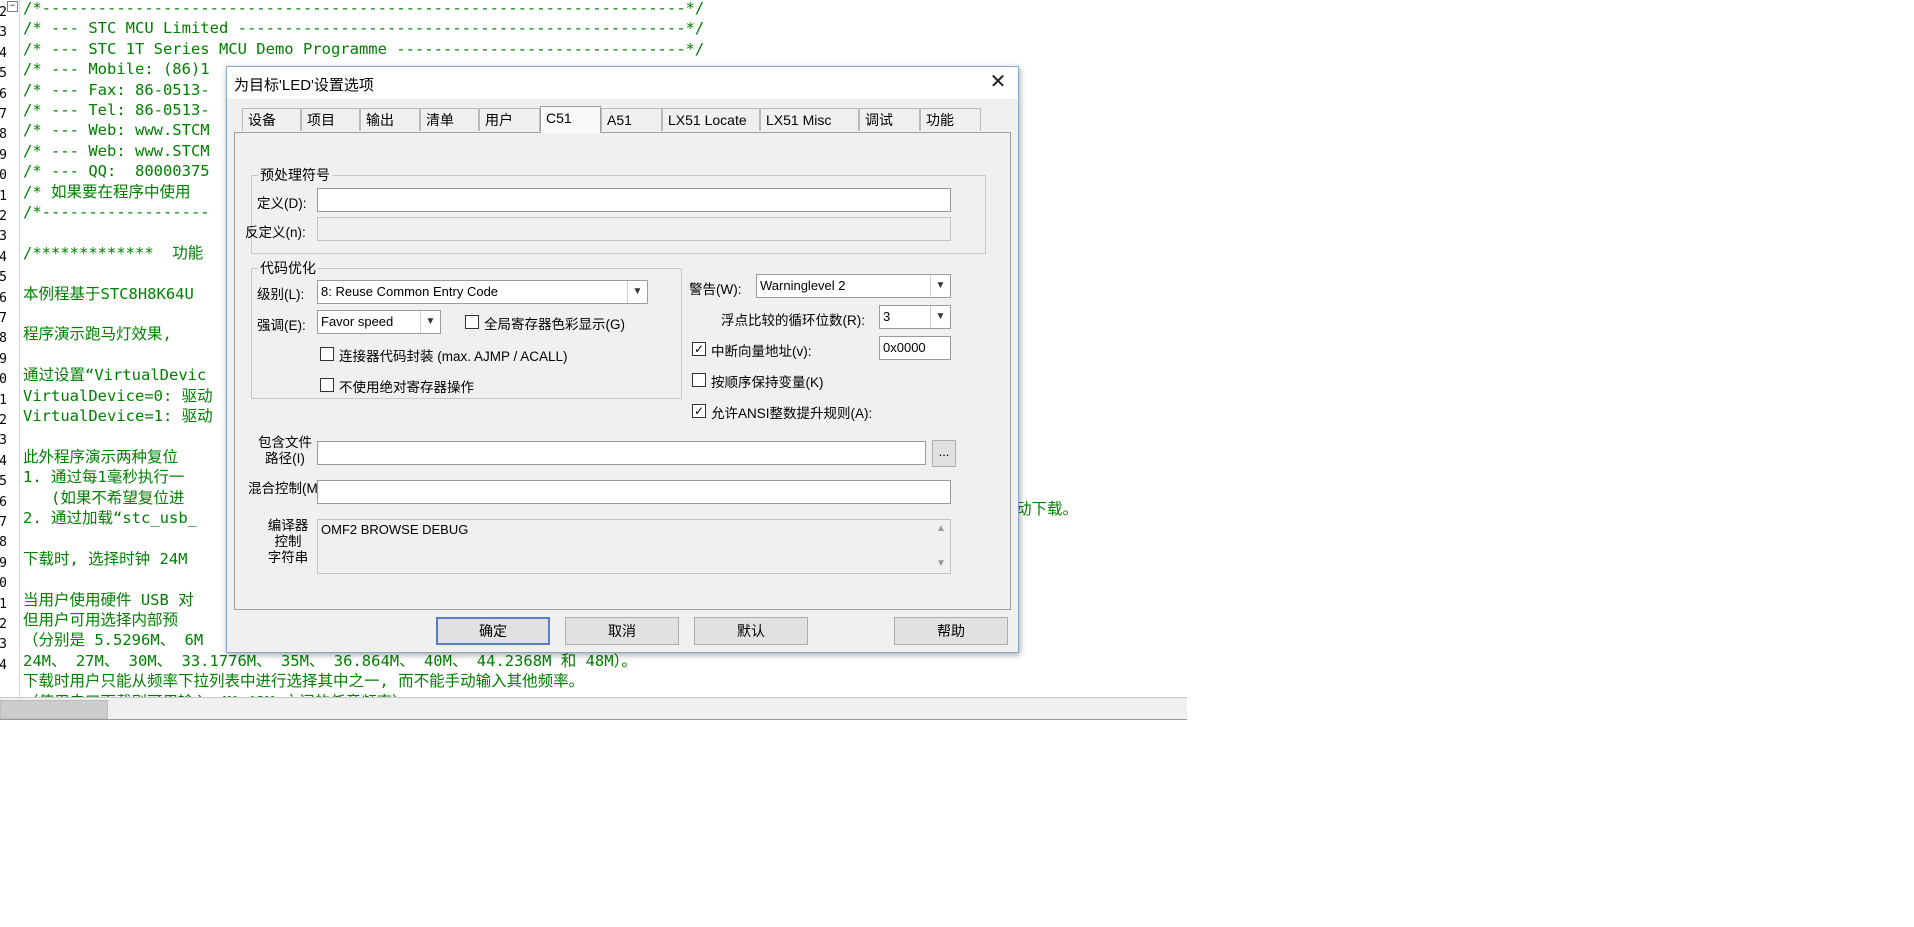 The width and height of the screenshot is (1914, 927). I want to click on compiler-control-value: OMF2 BROWSE DEBUG, so click(395, 529).